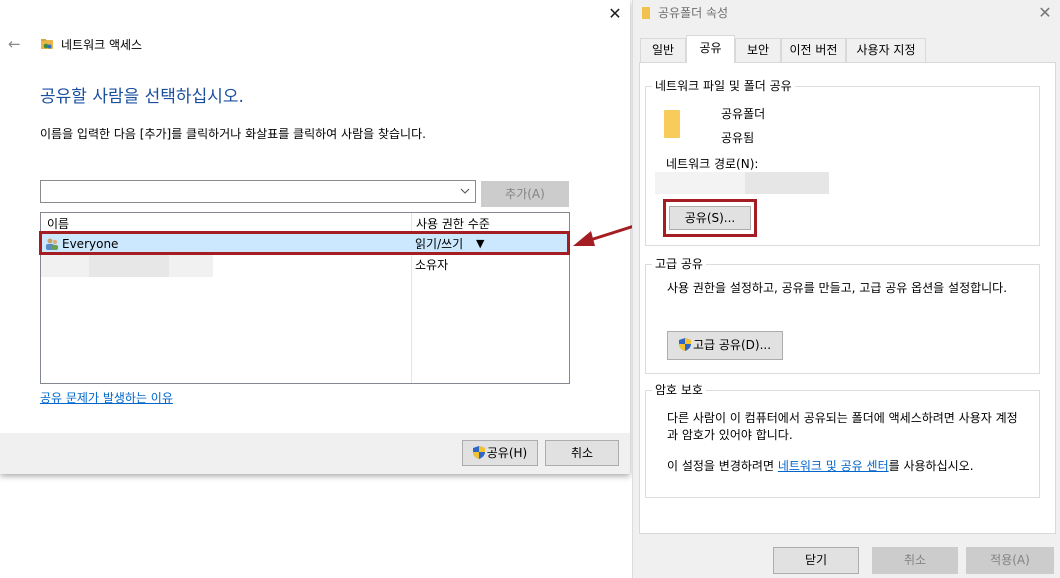  I want to click on share-button: 공유(H), so click(500, 453).